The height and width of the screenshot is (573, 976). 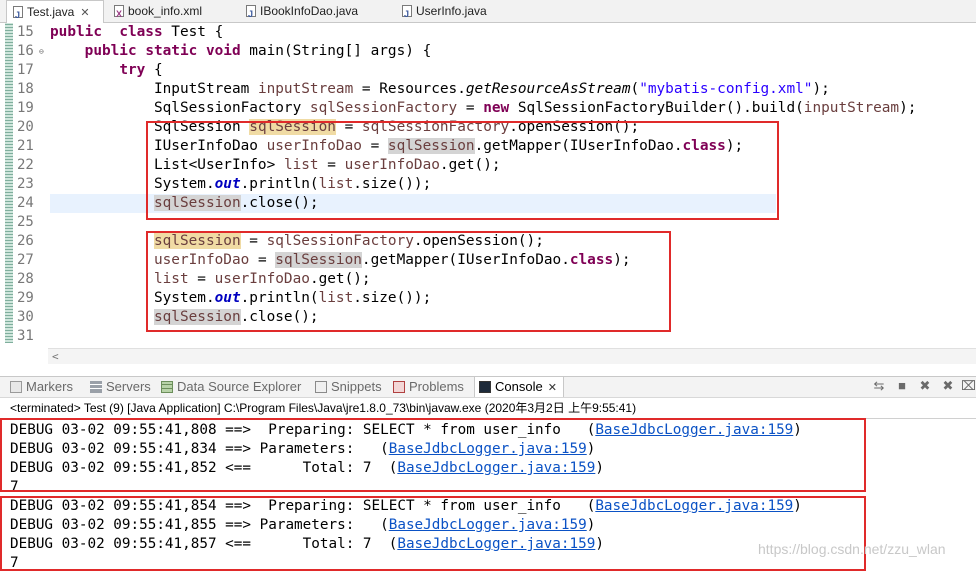 What do you see at coordinates (51, 12) in the screenshot?
I see `tab-label: Test.java` at bounding box center [51, 12].